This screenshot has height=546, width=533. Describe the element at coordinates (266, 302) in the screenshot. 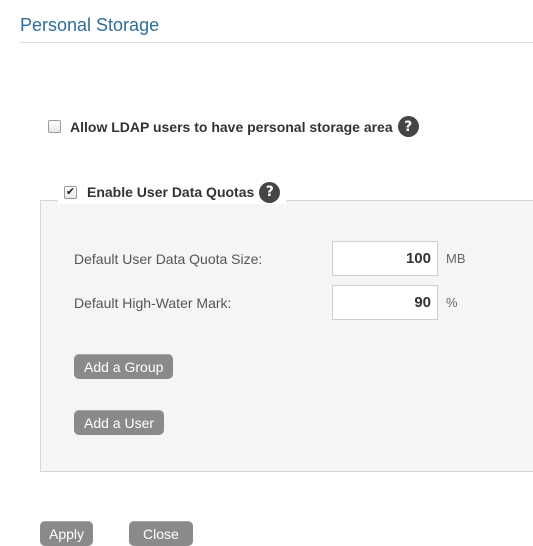

I see `high-water-mark-row: Default High-Water Mark: %` at that location.